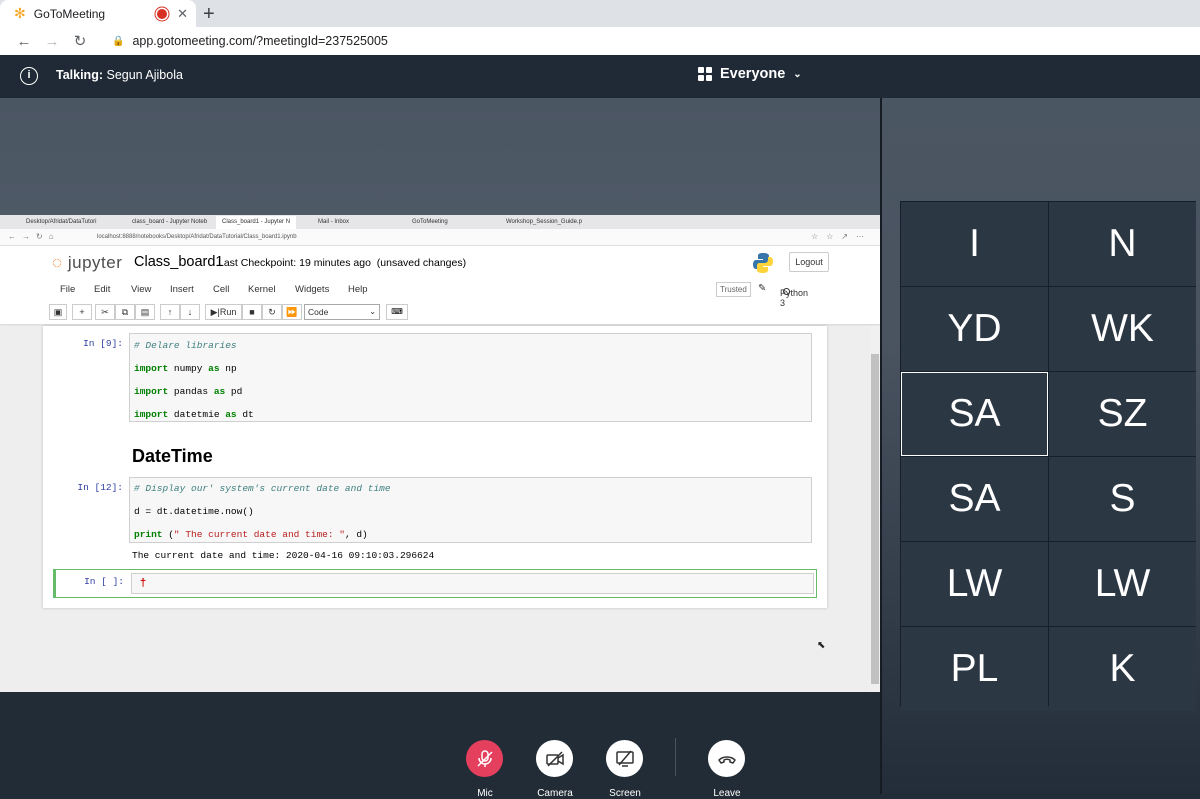 The height and width of the screenshot is (799, 1200). I want to click on code-line: import pandas as pd, so click(188, 391).